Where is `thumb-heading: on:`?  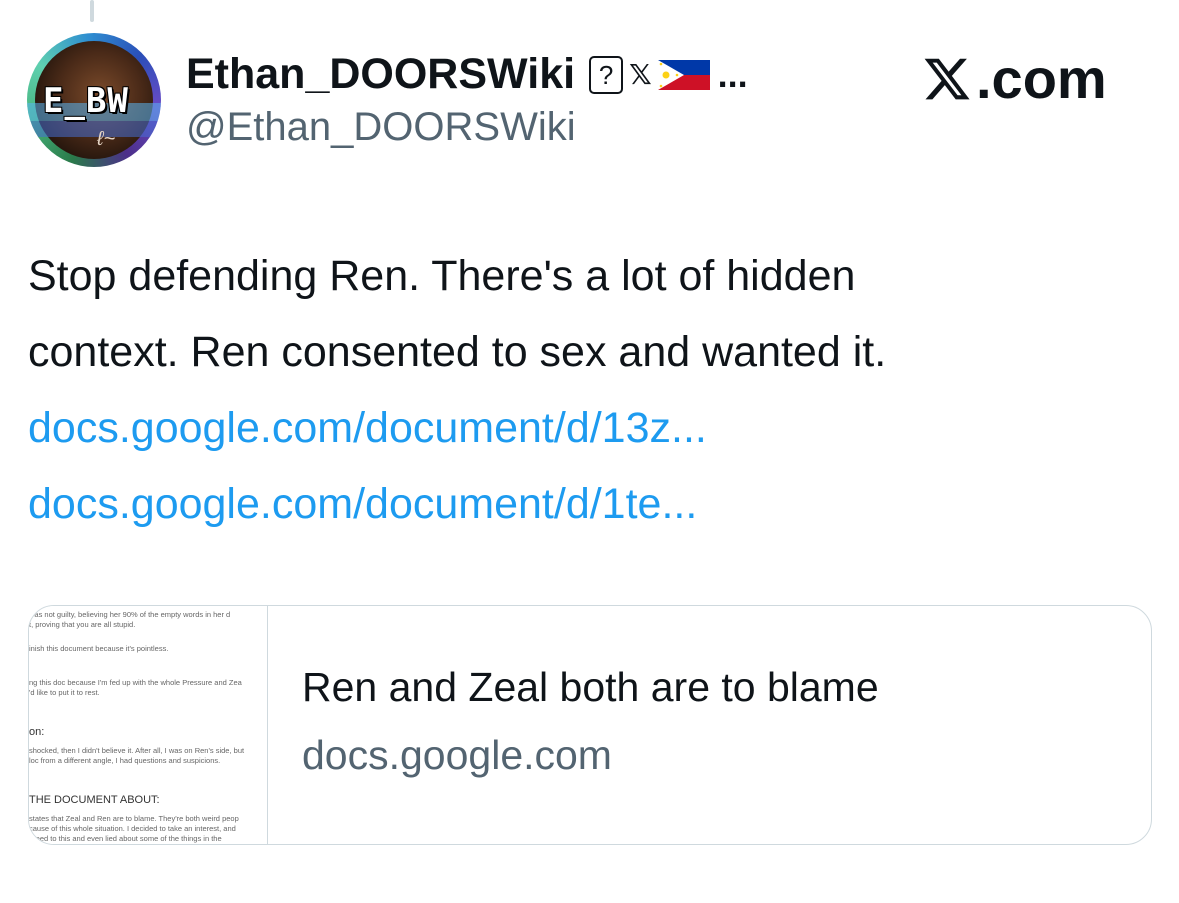
thumb-heading: on: is located at coordinates (37, 732).